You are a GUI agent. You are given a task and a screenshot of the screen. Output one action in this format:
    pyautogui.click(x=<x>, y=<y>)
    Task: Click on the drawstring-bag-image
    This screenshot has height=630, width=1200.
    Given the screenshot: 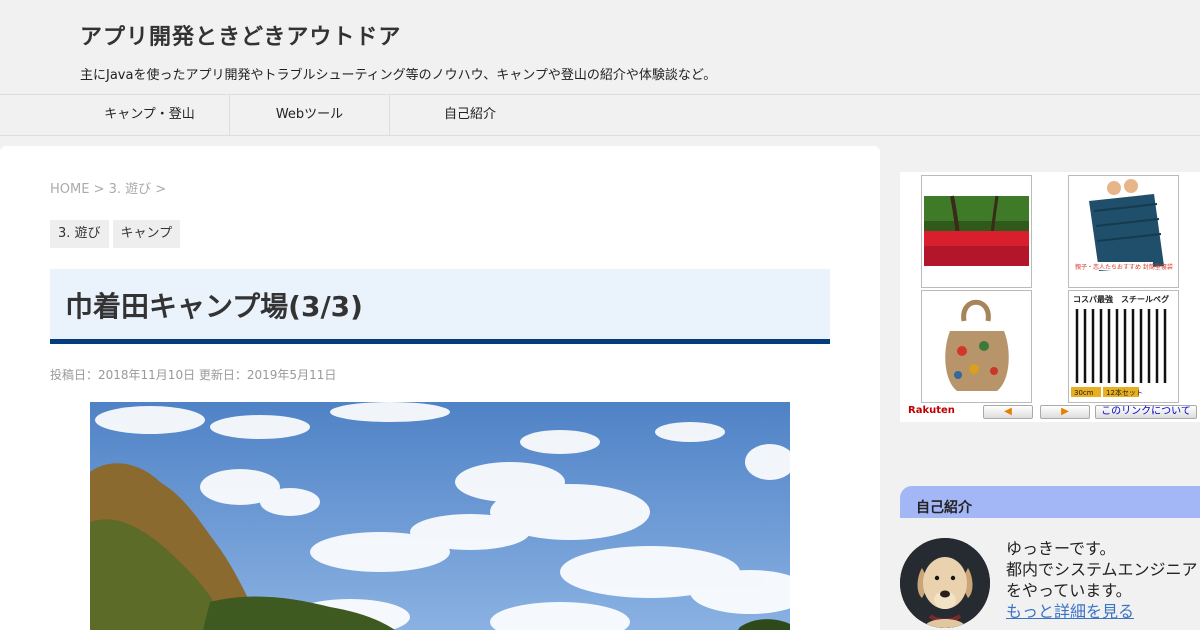 What is the action you would take?
    pyautogui.click(x=976, y=346)
    